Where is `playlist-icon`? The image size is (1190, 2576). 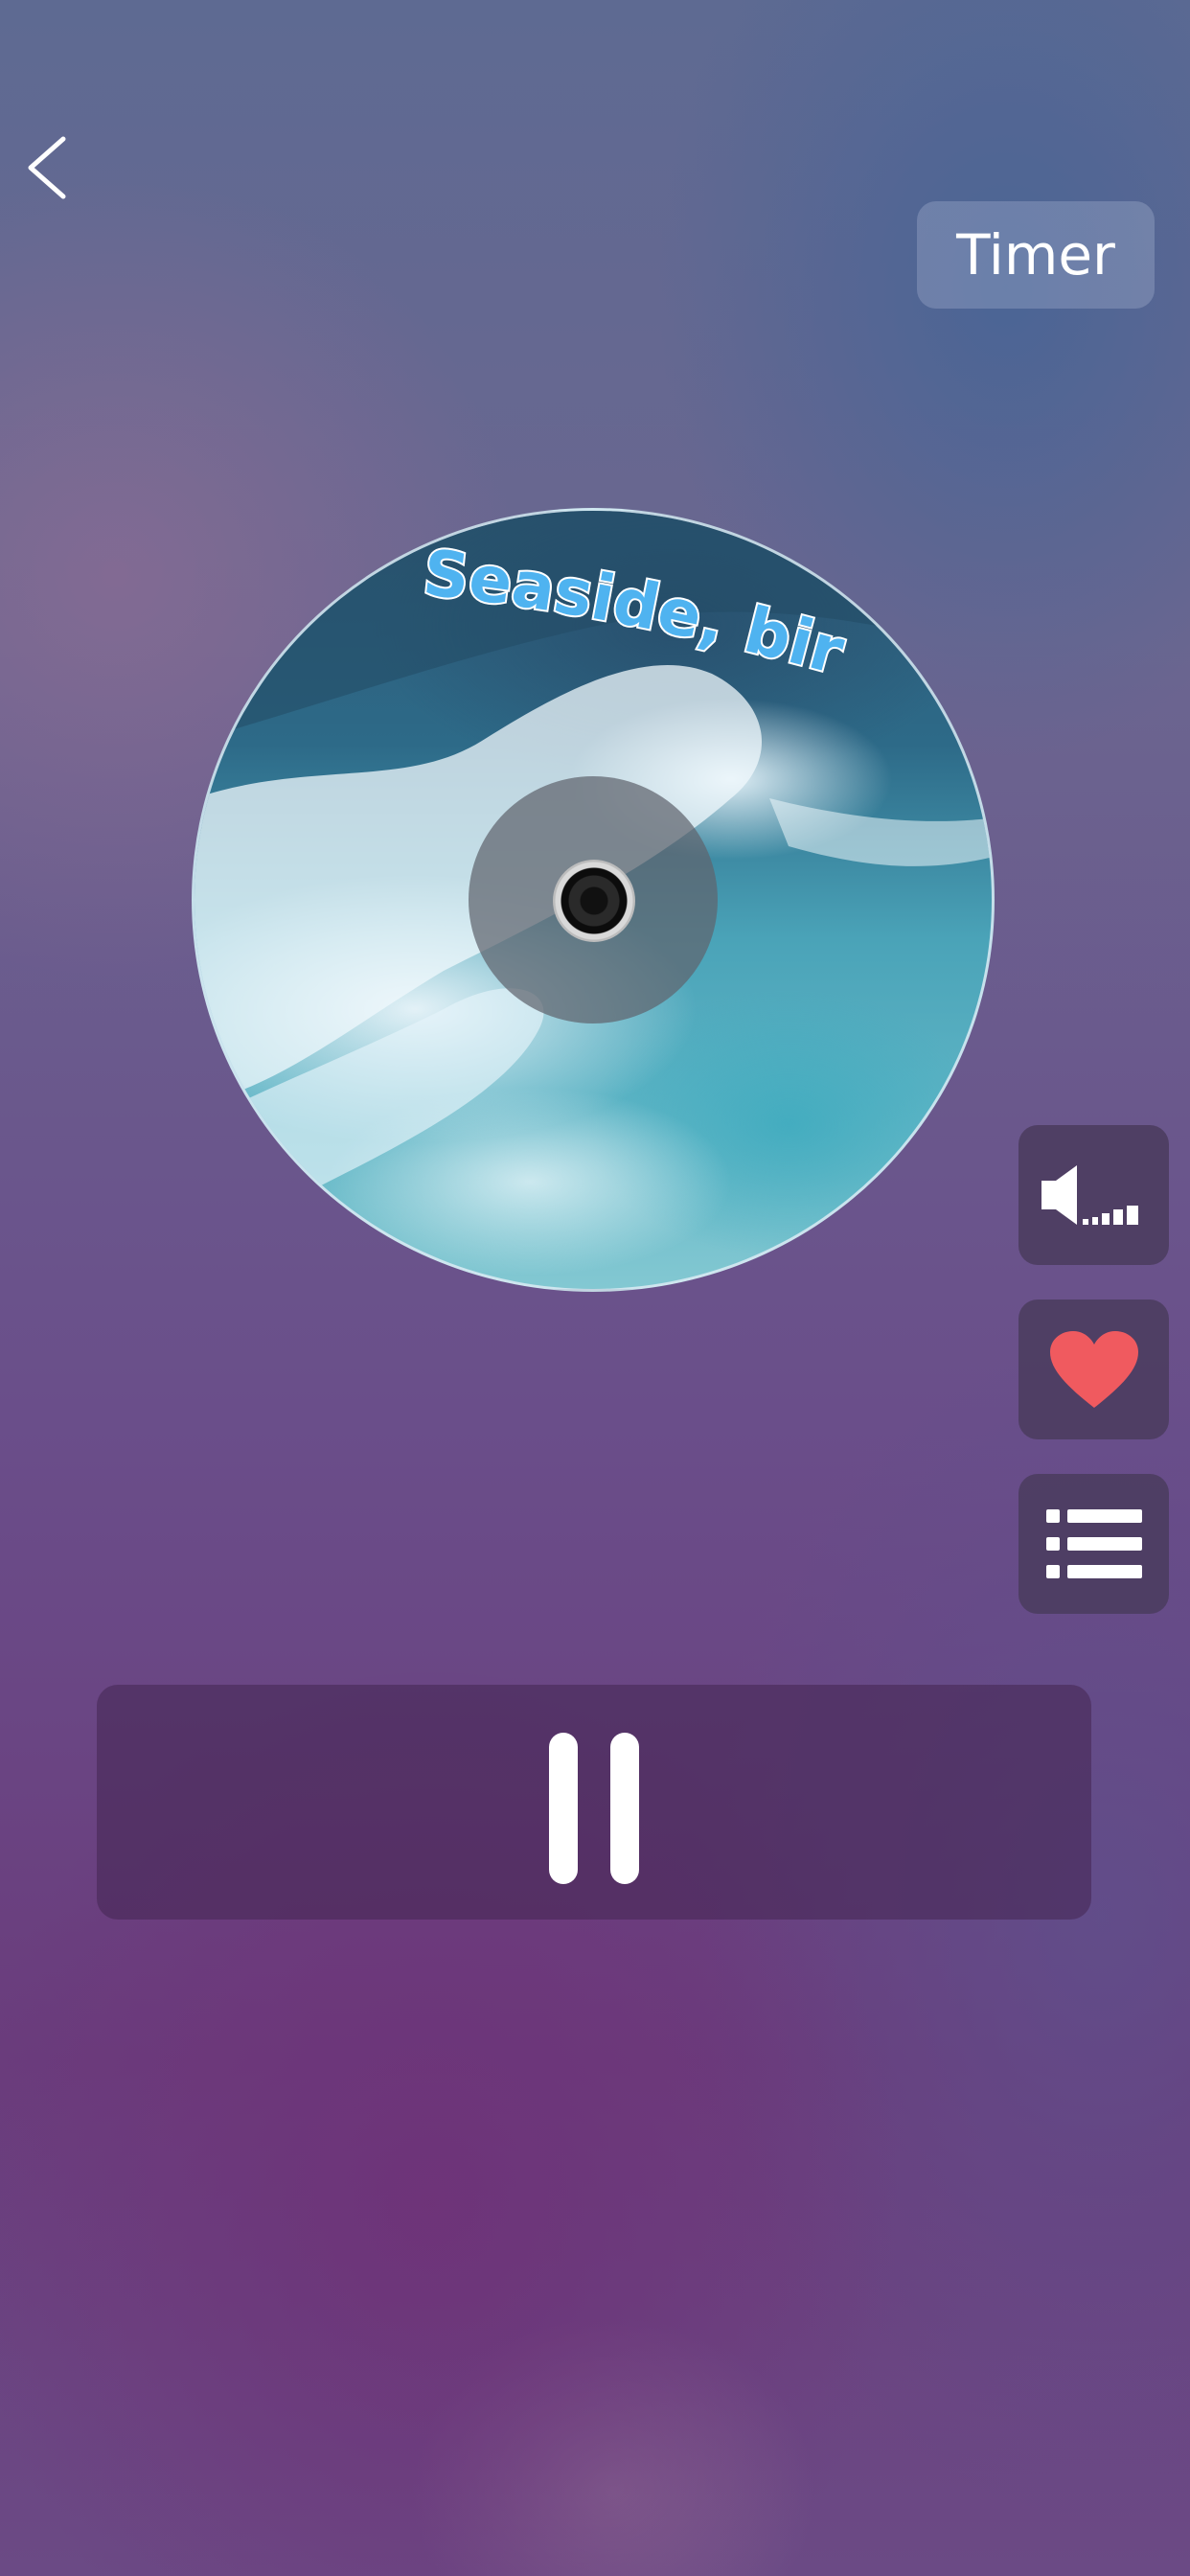 playlist-icon is located at coordinates (1094, 1543).